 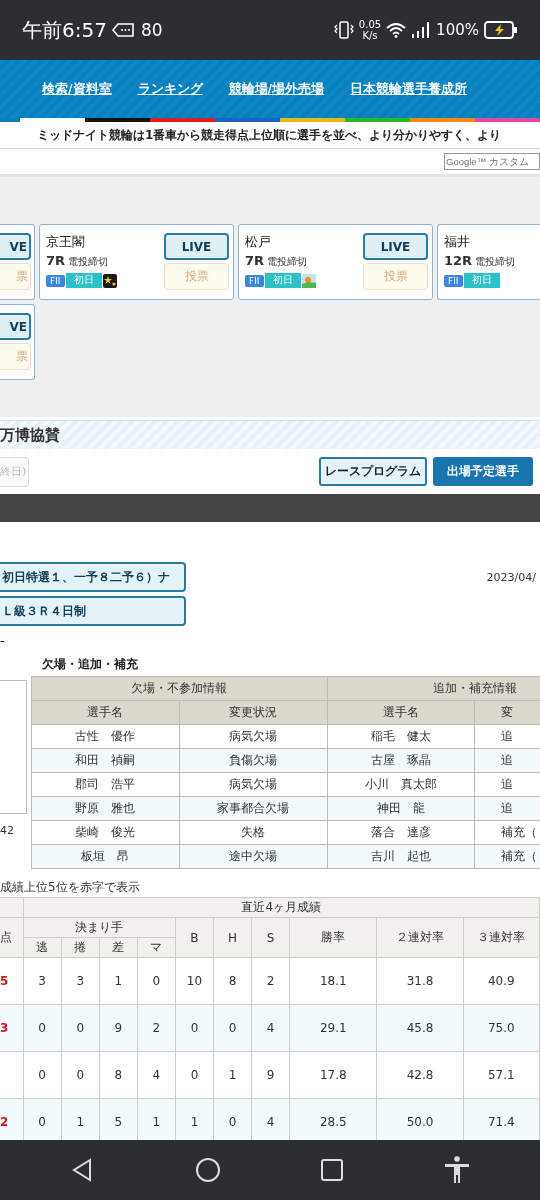 What do you see at coordinates (370, 35) in the screenshot?
I see `speed-unit: K/s` at bounding box center [370, 35].